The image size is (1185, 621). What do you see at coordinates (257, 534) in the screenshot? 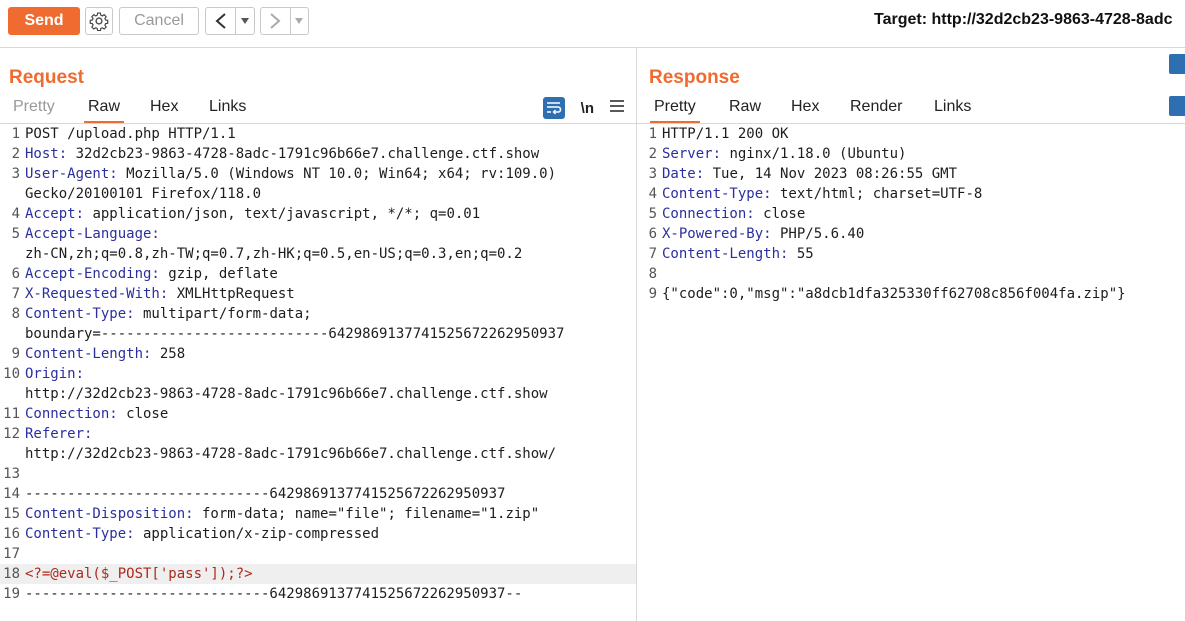
I see `line-value: application/x-zip-compressed` at bounding box center [257, 534].